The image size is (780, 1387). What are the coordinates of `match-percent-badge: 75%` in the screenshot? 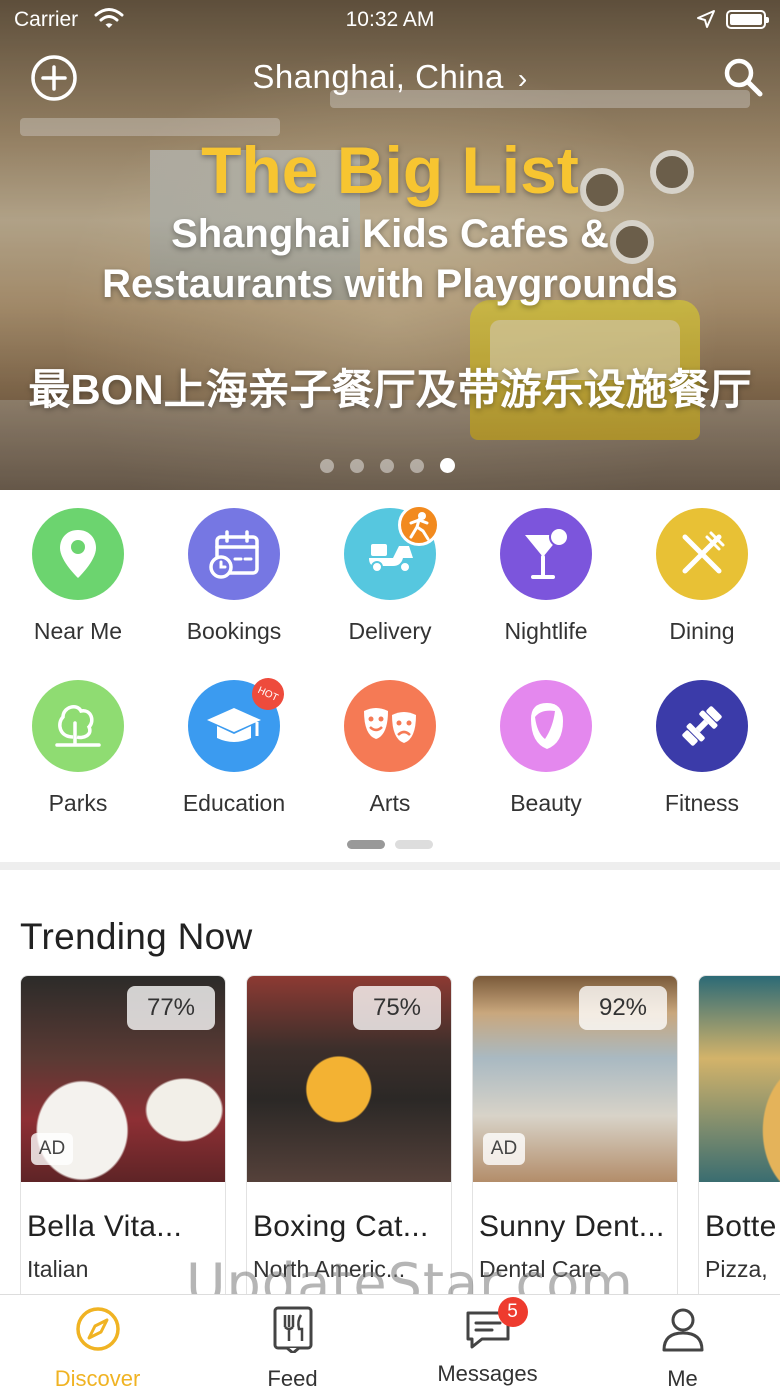 It's located at (397, 1008).